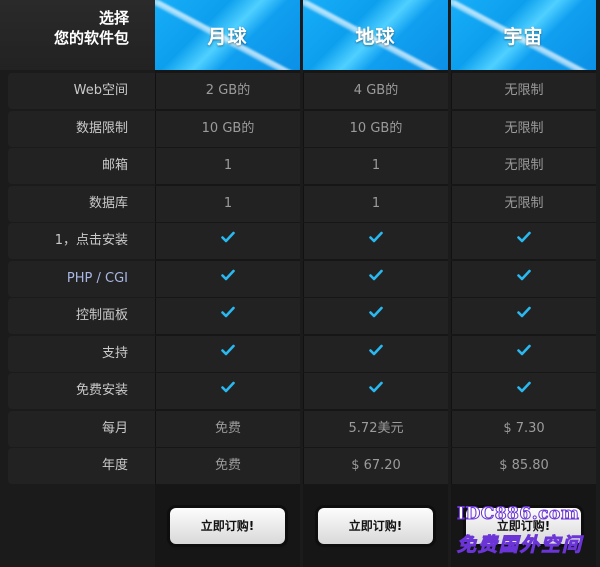 This screenshot has height=567, width=600. I want to click on table-row: 邮箱 1 1 无限制, so click(300, 165).